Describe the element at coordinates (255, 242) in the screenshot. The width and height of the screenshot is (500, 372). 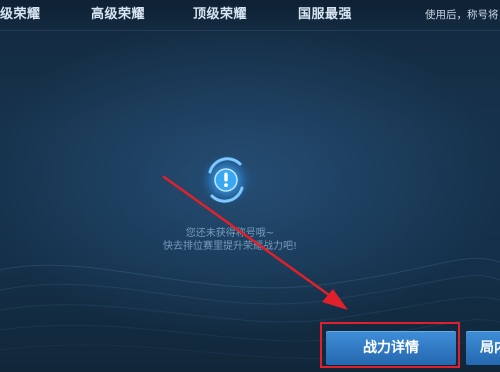
I see `annotation-arrow` at that location.